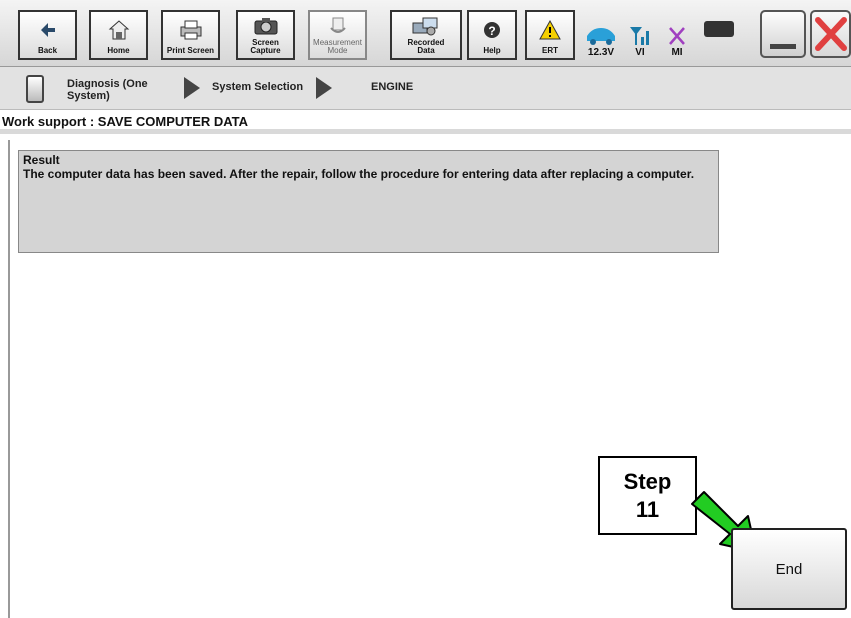  Describe the element at coordinates (257, 87) in the screenshot. I see `breadcrumb-system-selection: System Selection` at that location.